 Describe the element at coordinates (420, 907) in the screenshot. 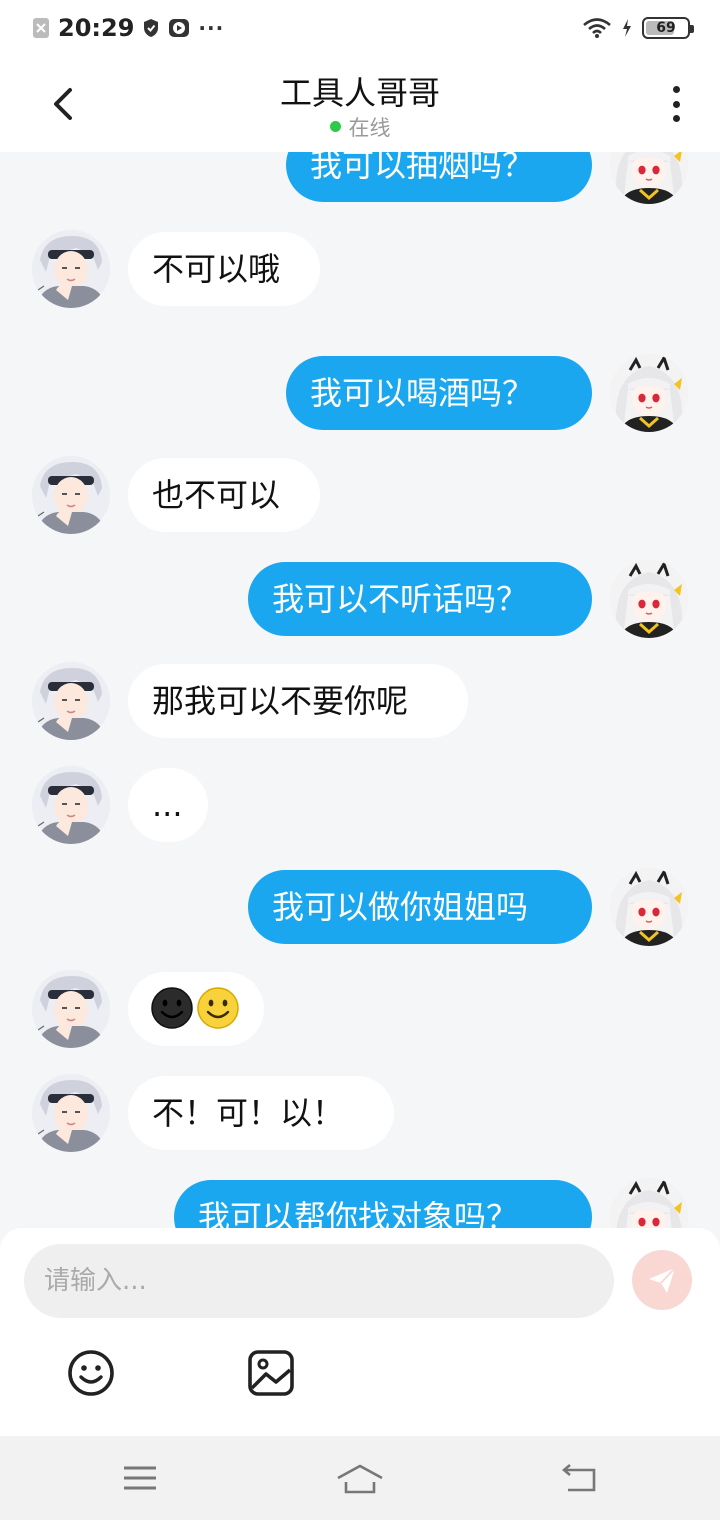

I see `message-bubble: 我可以做你姐姐吗` at that location.